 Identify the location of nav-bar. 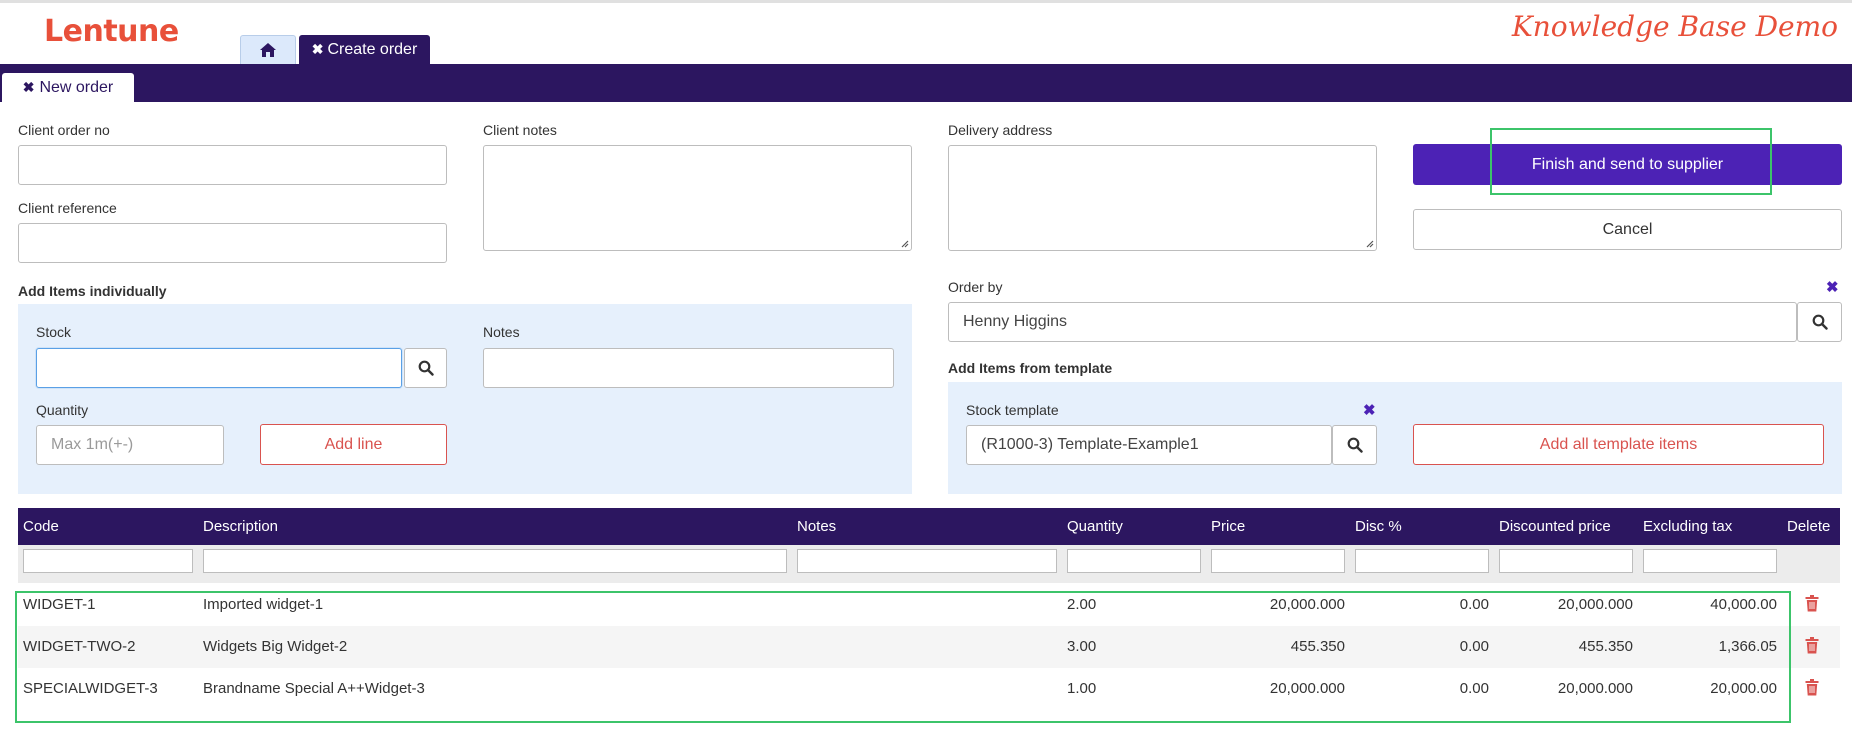
(926, 83).